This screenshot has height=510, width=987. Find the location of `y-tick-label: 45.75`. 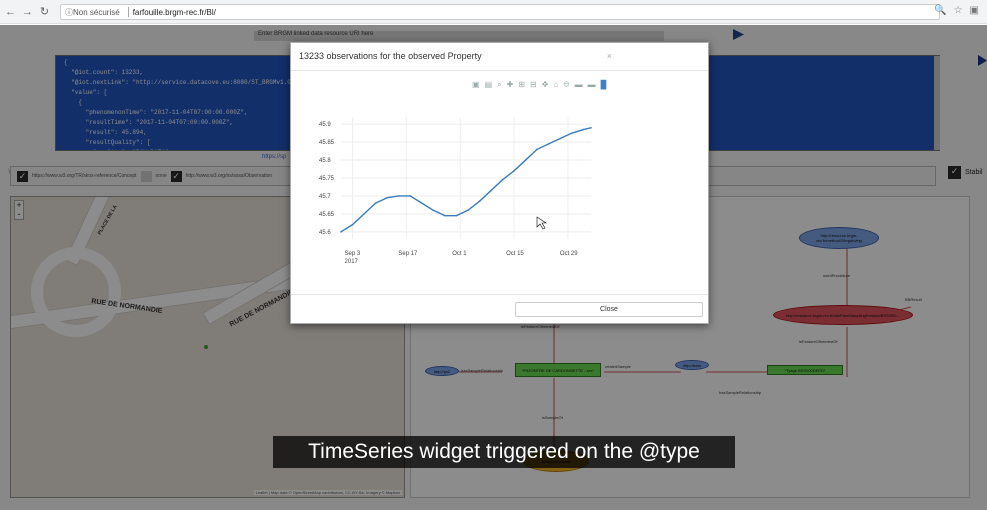

y-tick-label: 45.75 is located at coordinates (327, 179).